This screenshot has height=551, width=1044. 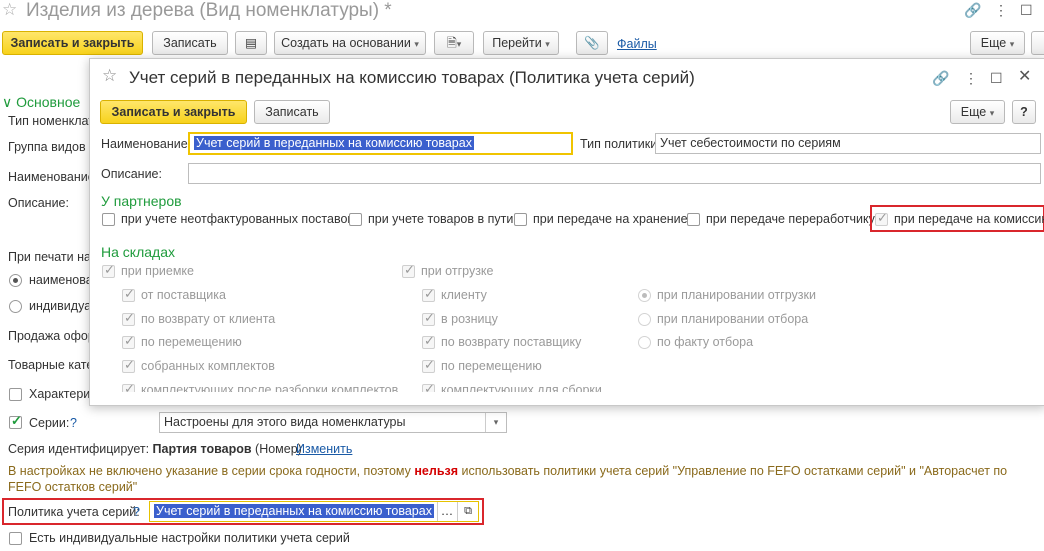 What do you see at coordinates (993, 43) in the screenshot?
I see `more-label: Еще` at bounding box center [993, 43].